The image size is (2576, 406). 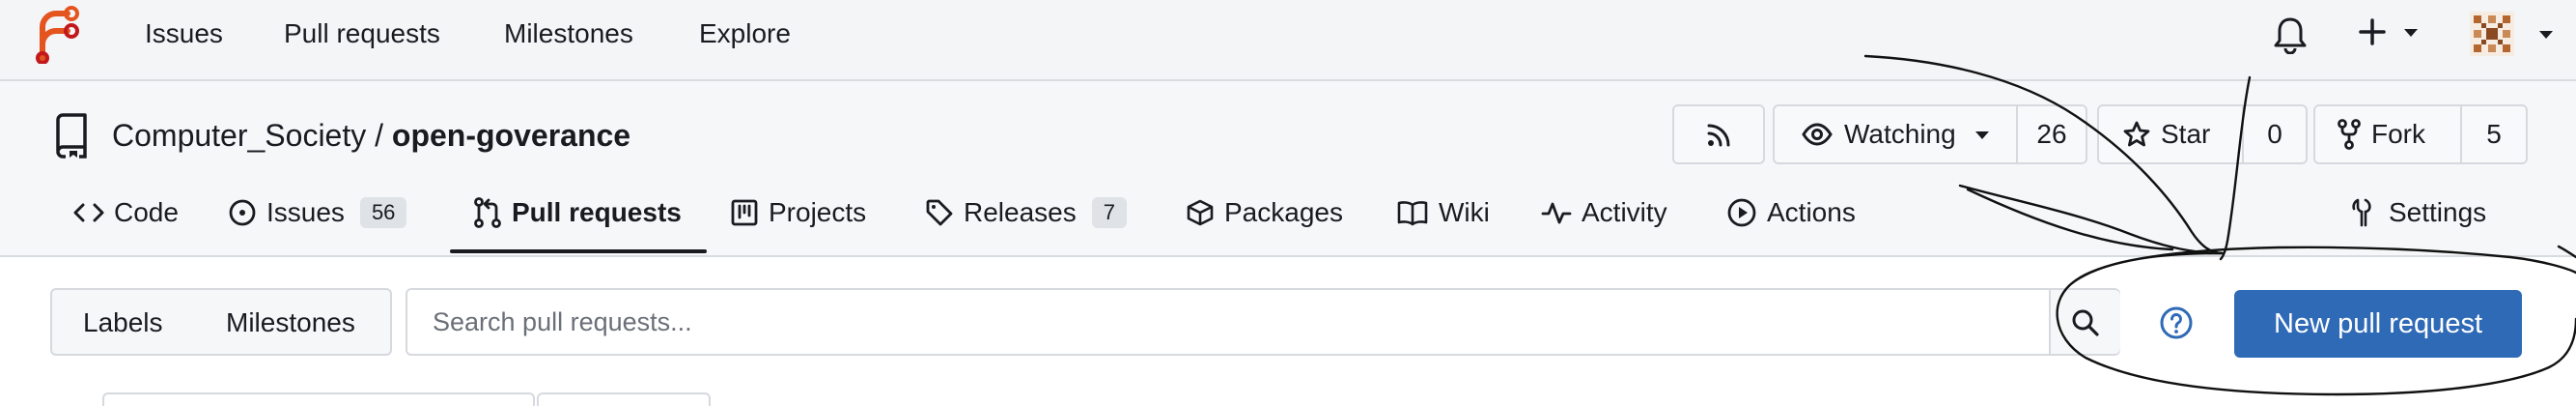 What do you see at coordinates (488, 213) in the screenshot?
I see `git-pull-request-icon` at bounding box center [488, 213].